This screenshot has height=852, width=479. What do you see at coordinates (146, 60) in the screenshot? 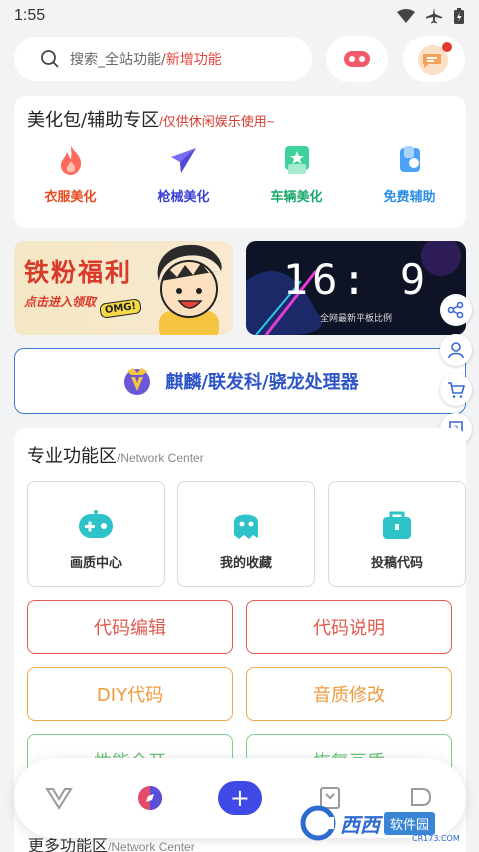
I see `search-placeholder: 搜索_全站功能/新增功能` at bounding box center [146, 60].